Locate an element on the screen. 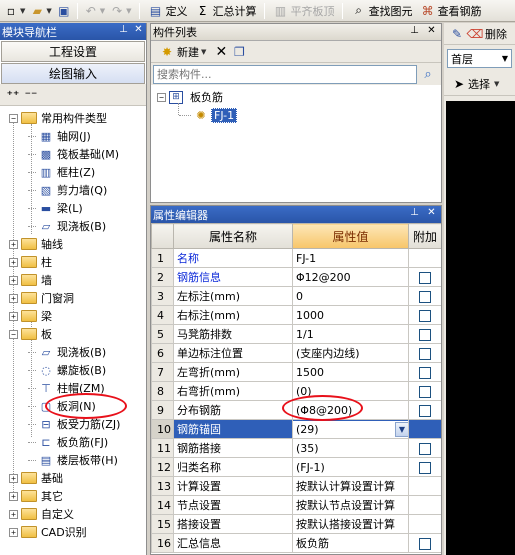  prop-value: (29) ▼ is located at coordinates (350, 429).